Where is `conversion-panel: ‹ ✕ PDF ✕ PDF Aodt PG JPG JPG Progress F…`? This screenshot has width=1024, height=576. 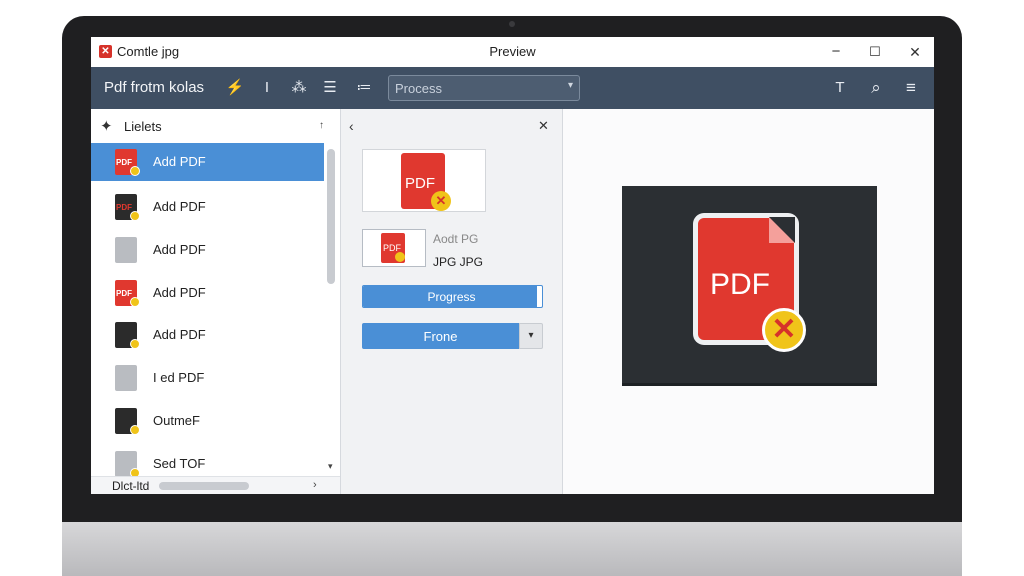 conversion-panel: ‹ ✕ PDF ✕ PDF Aodt PG JPG JPG Progress F… is located at coordinates (452, 301).